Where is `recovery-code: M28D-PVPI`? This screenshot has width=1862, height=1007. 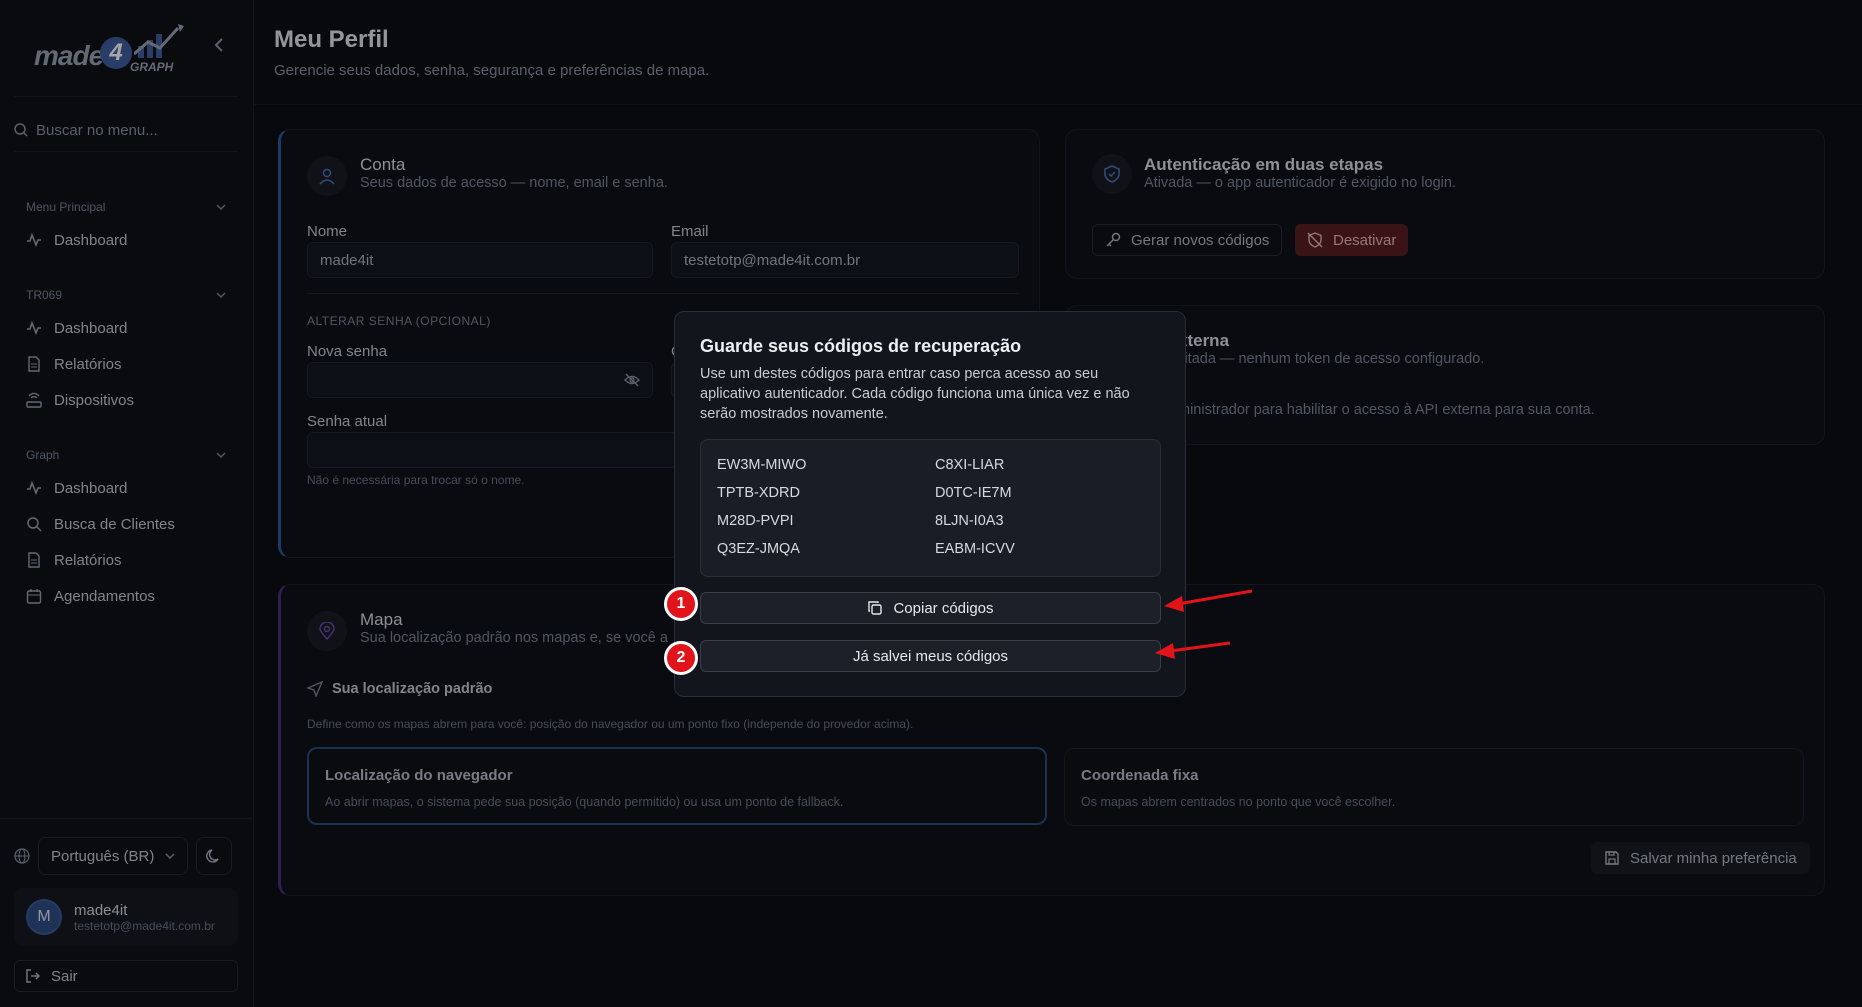
recovery-code: M28D-PVPI is located at coordinates (755, 521).